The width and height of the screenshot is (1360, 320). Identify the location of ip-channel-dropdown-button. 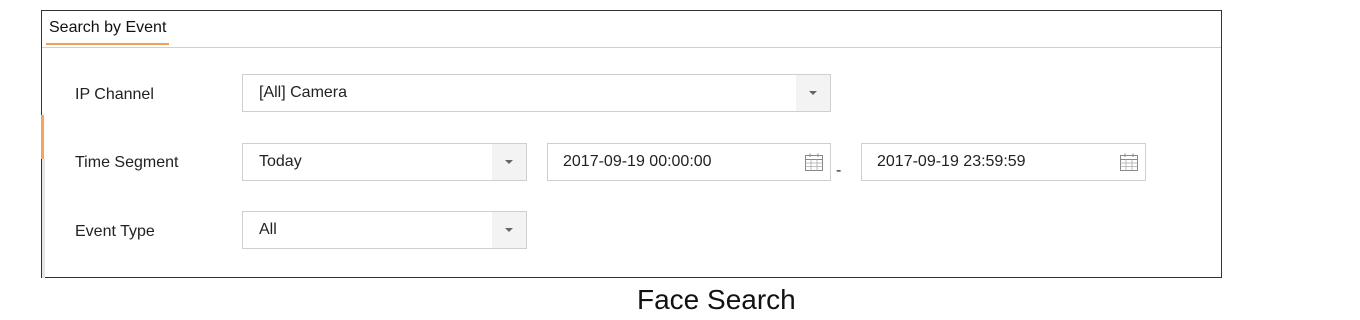
(813, 93).